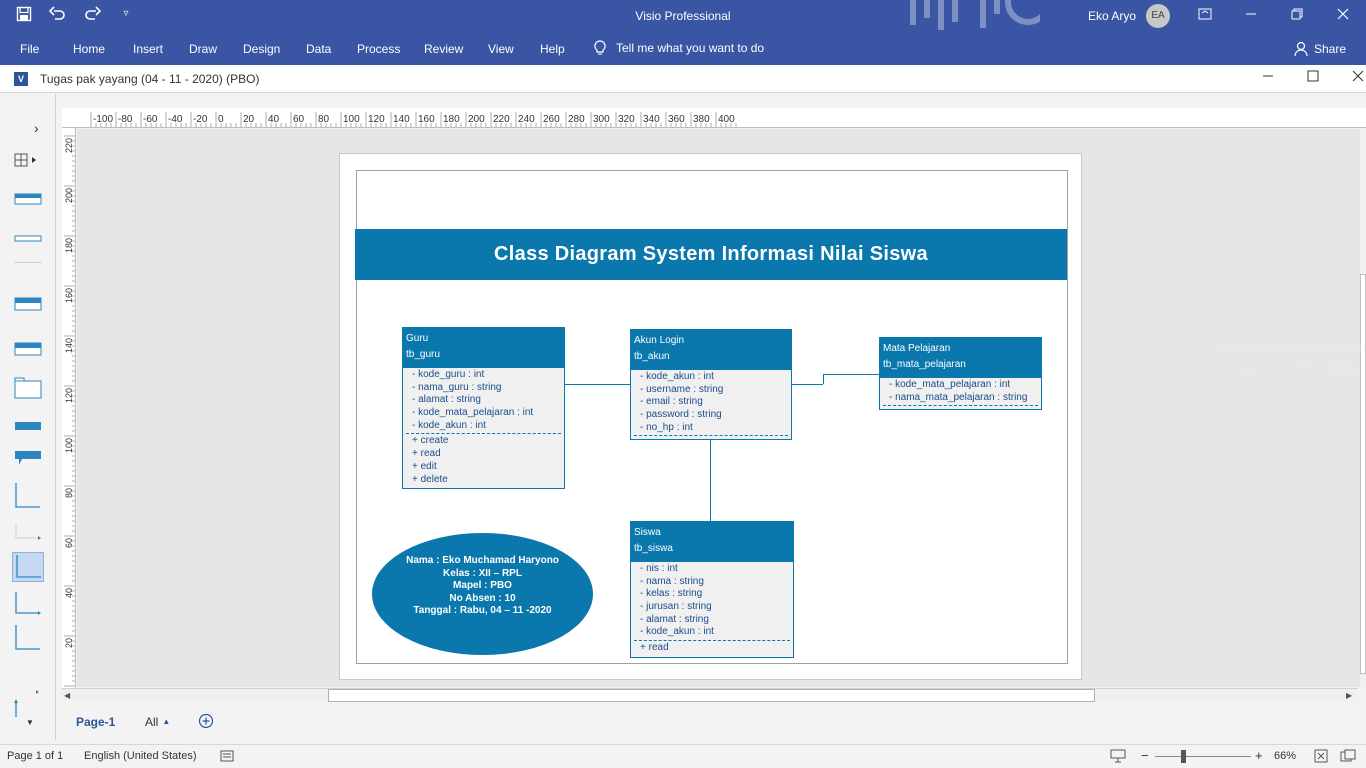 This screenshot has height=768, width=1366. Describe the element at coordinates (1237, 349) in the screenshot. I see `battery-label: BATTERY` at that location.